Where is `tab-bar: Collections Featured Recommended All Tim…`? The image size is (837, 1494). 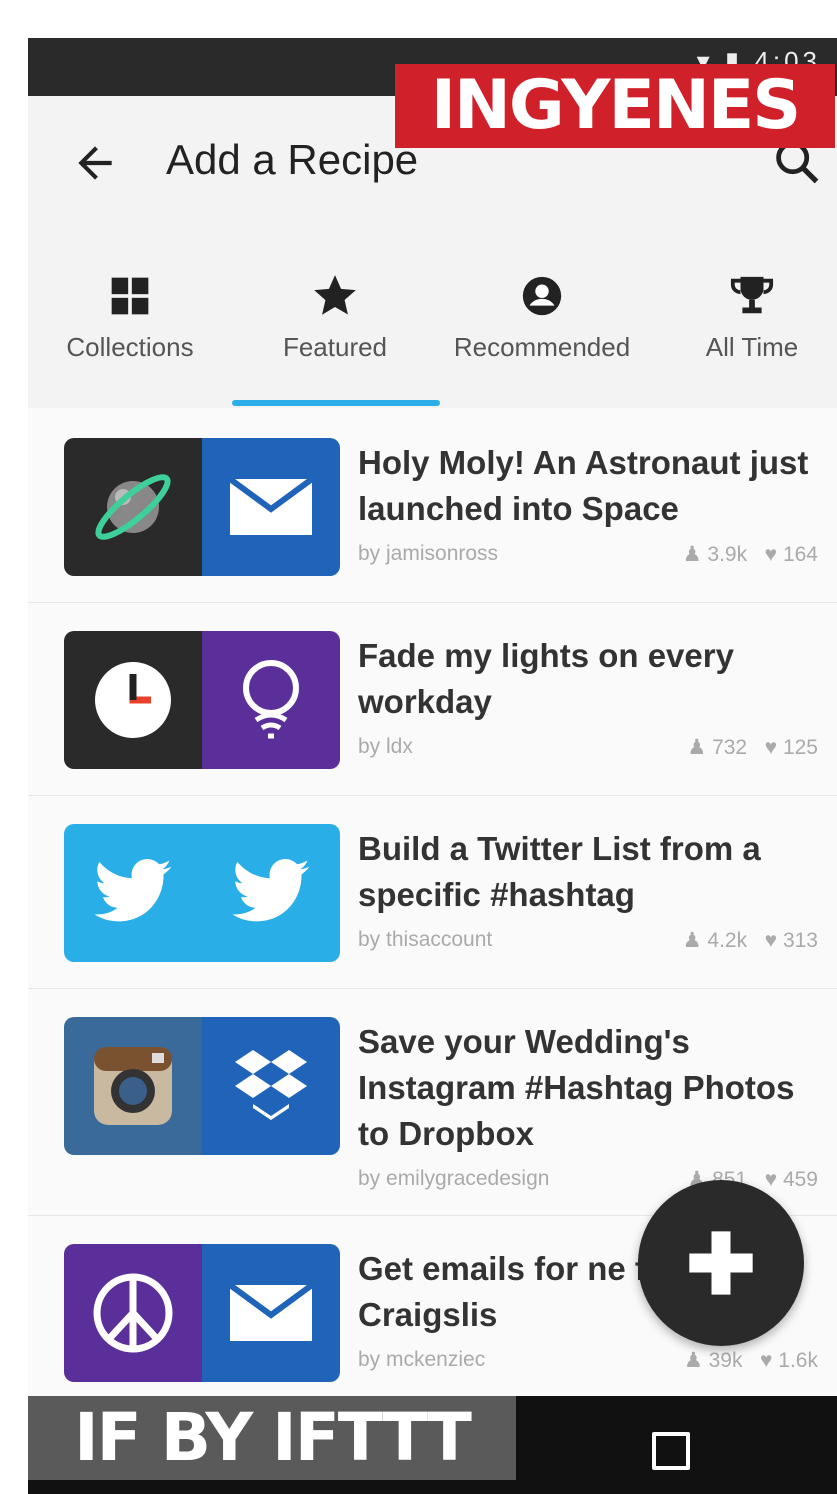 tab-bar: Collections Featured Recommended All Tim… is located at coordinates (432, 322).